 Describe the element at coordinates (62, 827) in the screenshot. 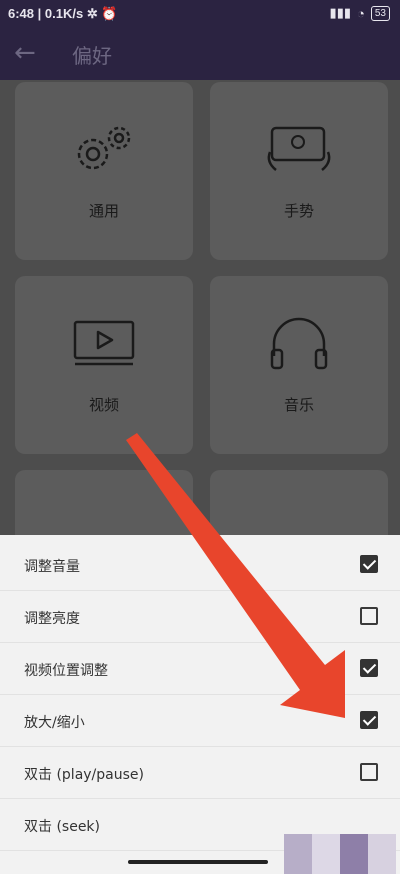

I see `option-label: 双击 (seek)` at that location.